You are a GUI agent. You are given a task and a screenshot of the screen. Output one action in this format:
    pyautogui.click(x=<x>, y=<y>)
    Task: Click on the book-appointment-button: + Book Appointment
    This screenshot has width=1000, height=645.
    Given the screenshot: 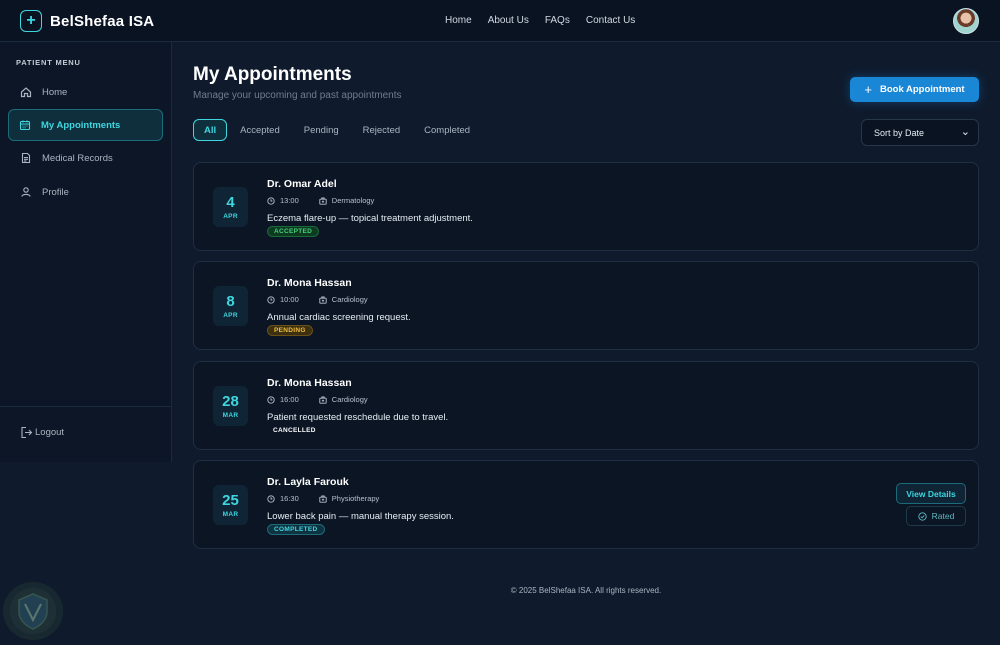 What is the action you would take?
    pyautogui.click(x=914, y=89)
    